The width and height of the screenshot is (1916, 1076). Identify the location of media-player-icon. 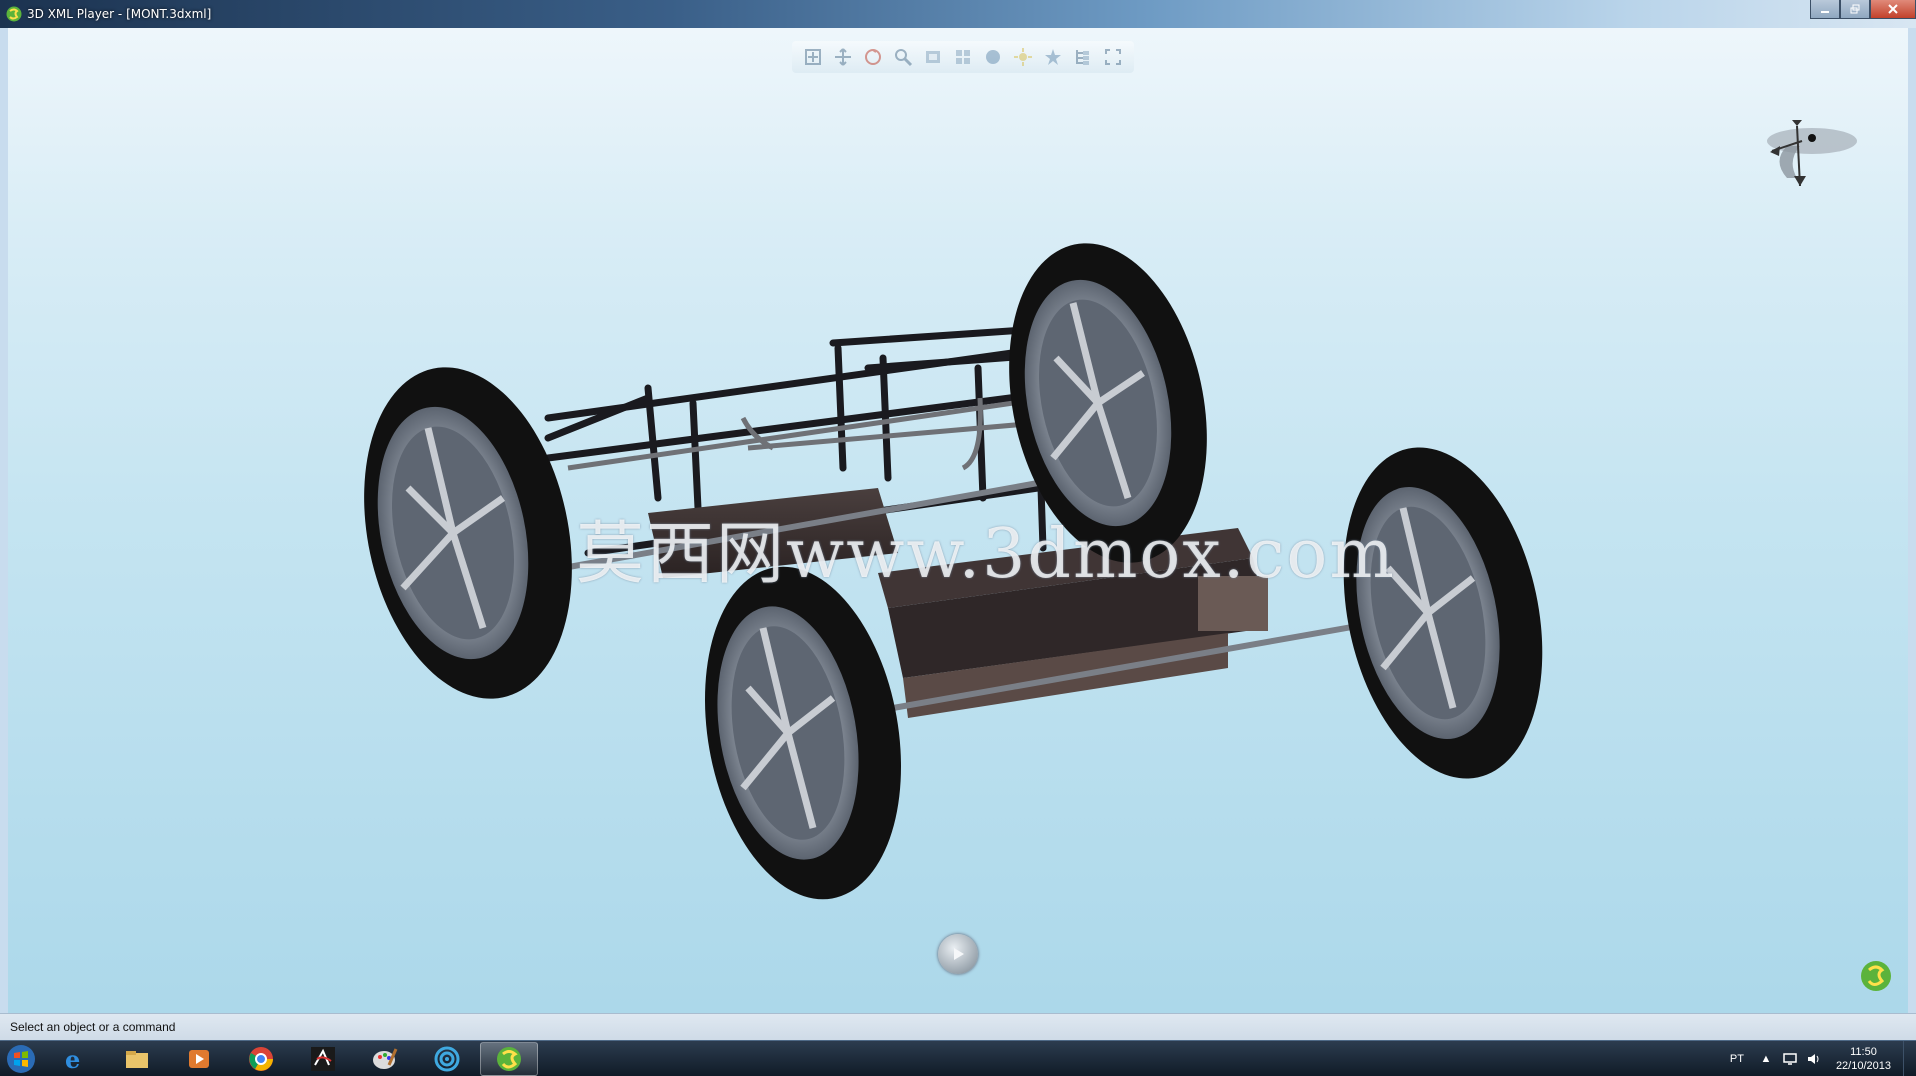
(199, 1059).